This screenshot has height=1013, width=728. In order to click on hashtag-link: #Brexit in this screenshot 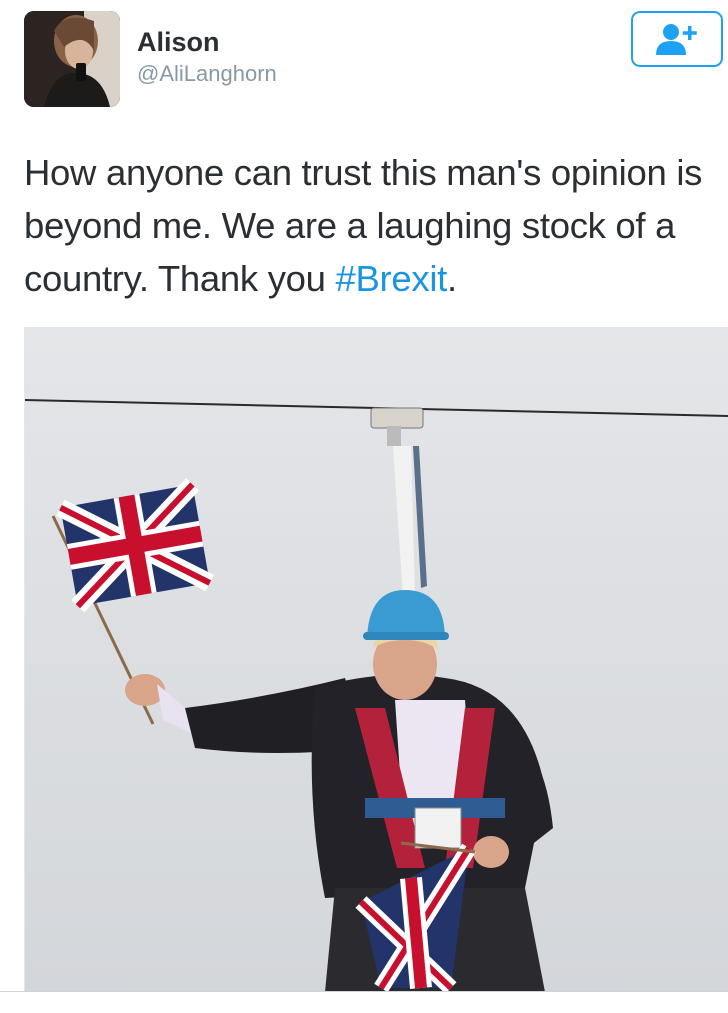, I will do `click(391, 278)`.